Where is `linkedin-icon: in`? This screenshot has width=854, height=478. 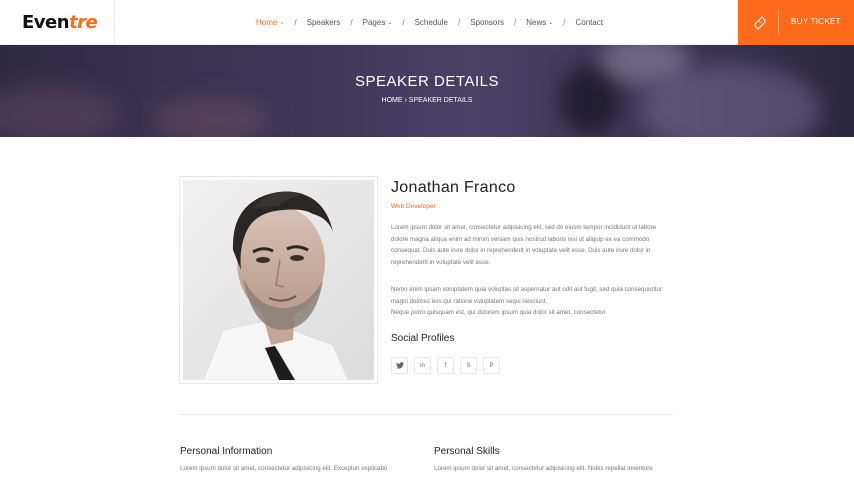 linkedin-icon: in is located at coordinates (422, 365).